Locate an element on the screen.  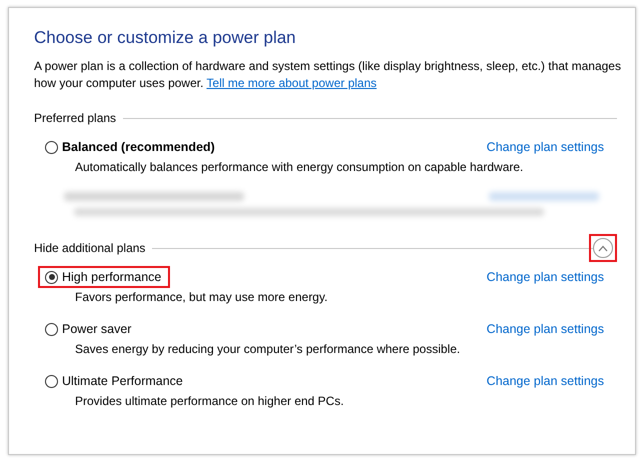
plan-radio-option: High performance is located at coordinates (103, 277).